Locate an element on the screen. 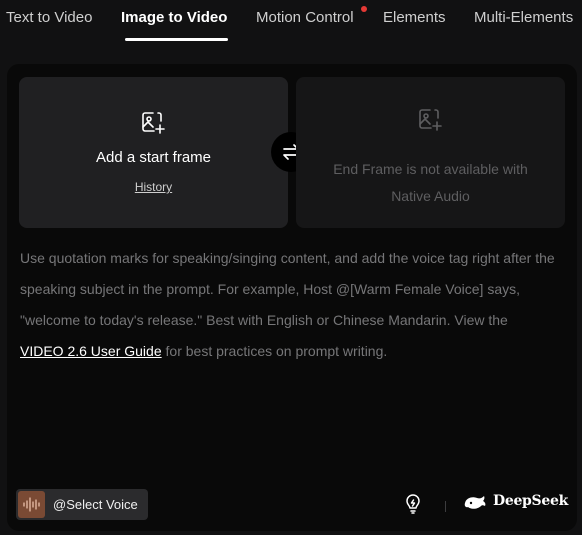 Image resolution: width=582 pixels, height=535 pixels. tab-elements: Elements is located at coordinates (414, 17).